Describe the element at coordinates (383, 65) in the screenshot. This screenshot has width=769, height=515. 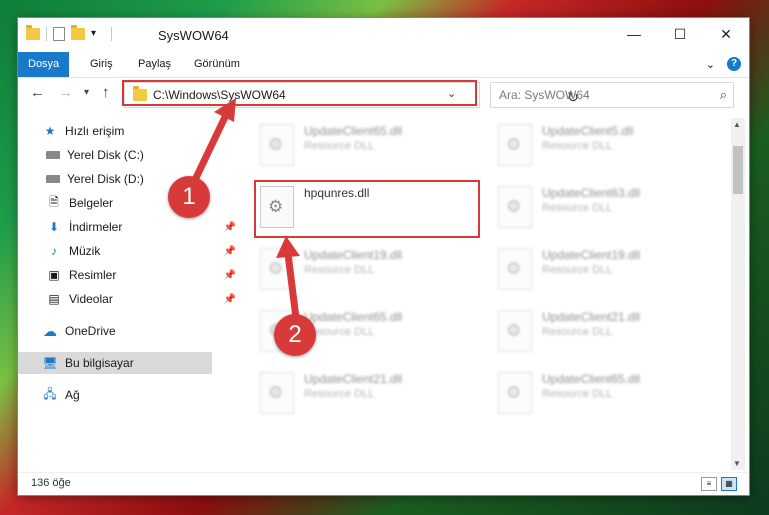
I see `ribbon-tabs: Dosya Giriş Paylaş Görünüm ⌄ ?` at that location.